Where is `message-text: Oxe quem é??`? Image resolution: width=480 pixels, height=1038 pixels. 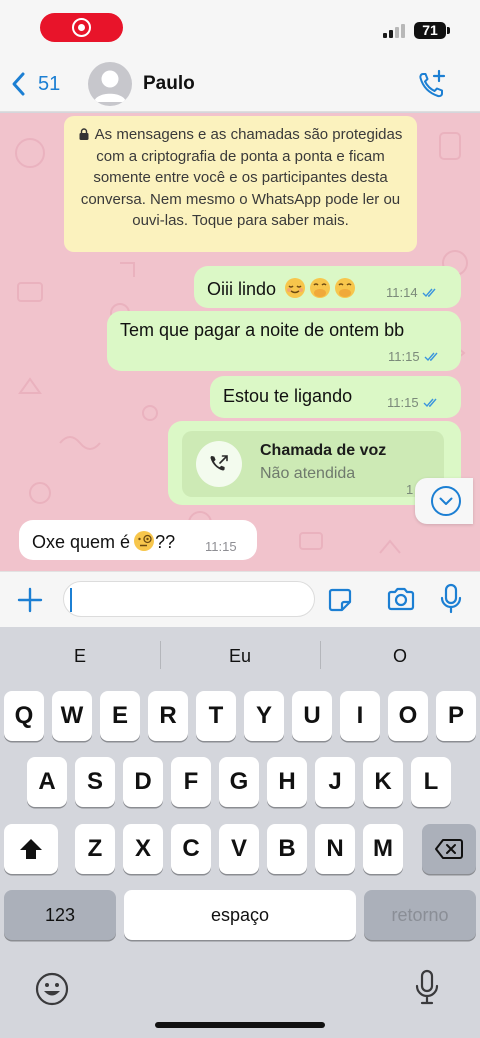 message-text: Oxe quem é?? is located at coordinates (103, 541).